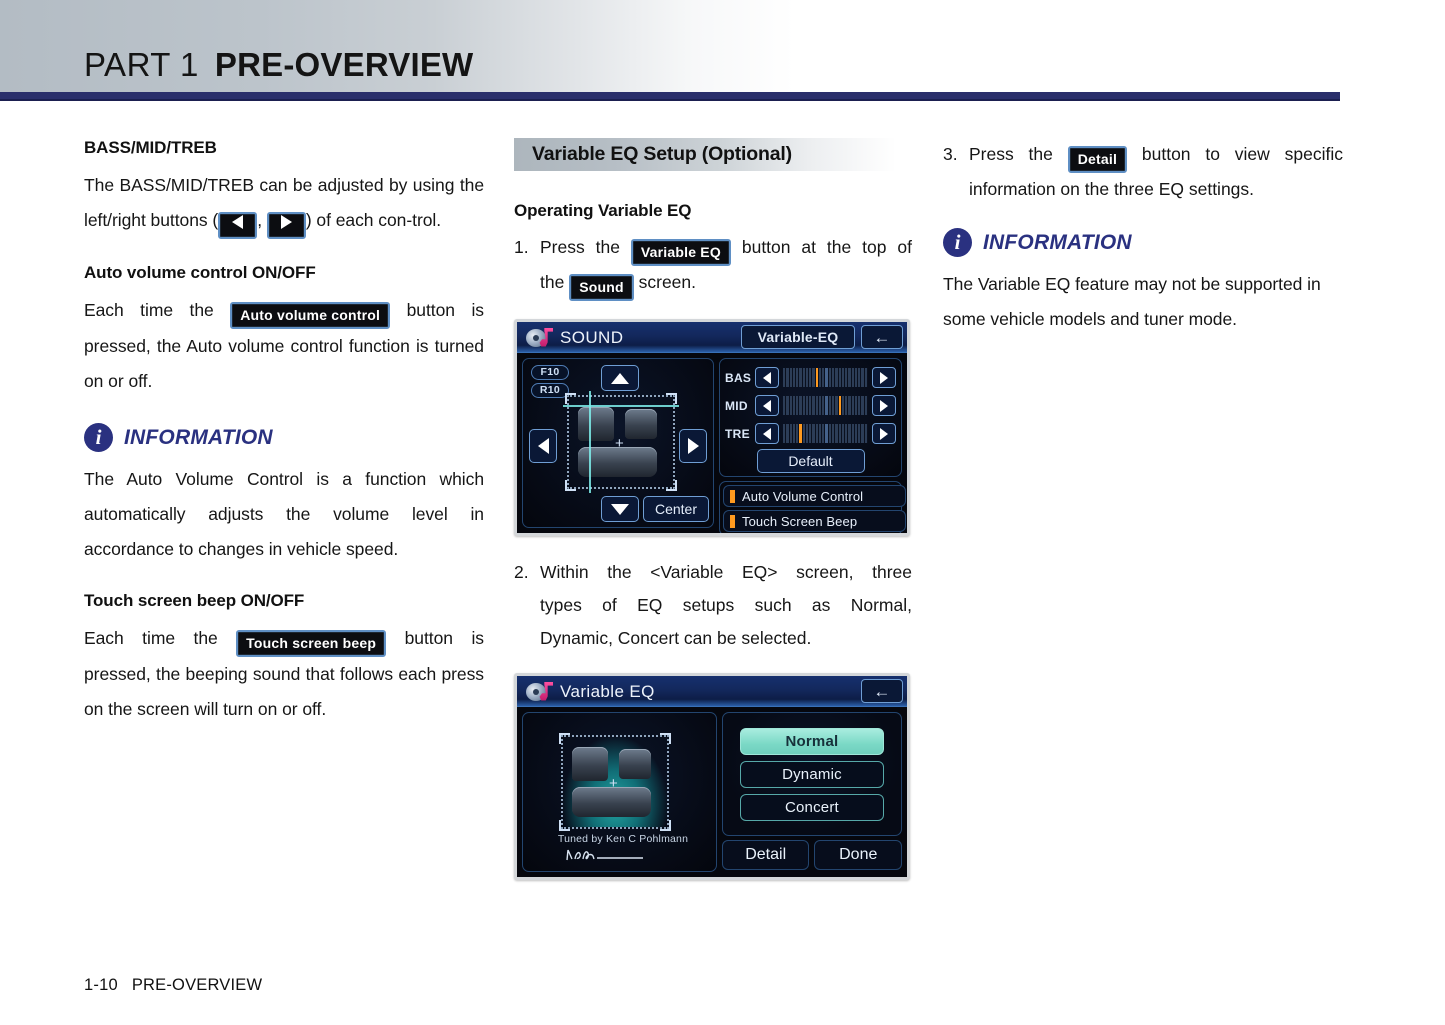 Image resolution: width=1445 pixels, height=1025 pixels. I want to click on page-title: PART 1 PRE-OVERVIEW, so click(278, 65).